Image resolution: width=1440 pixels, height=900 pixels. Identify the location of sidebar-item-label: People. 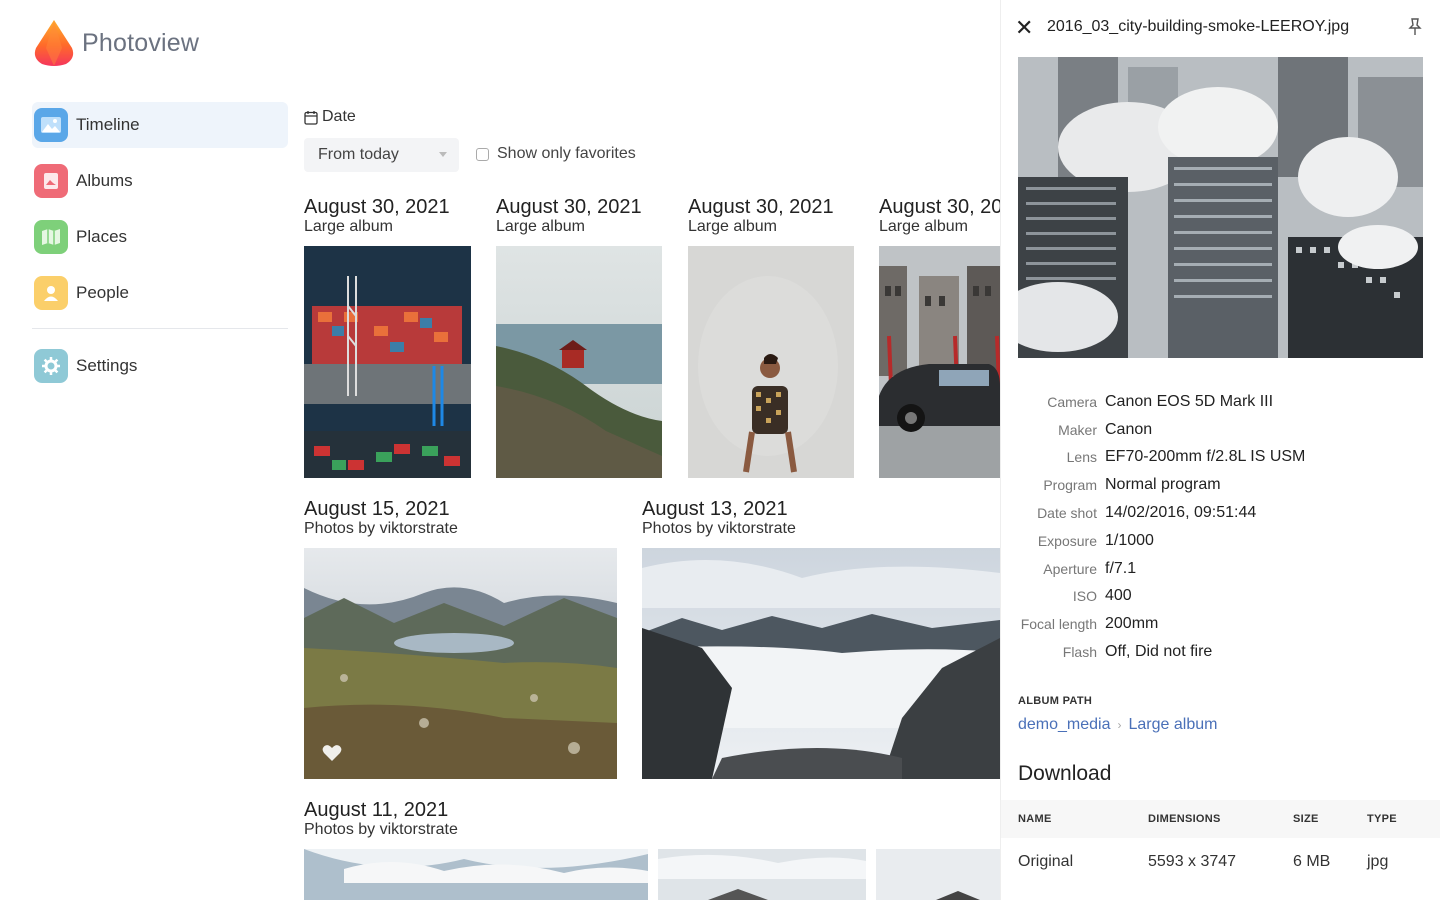
(102, 292).